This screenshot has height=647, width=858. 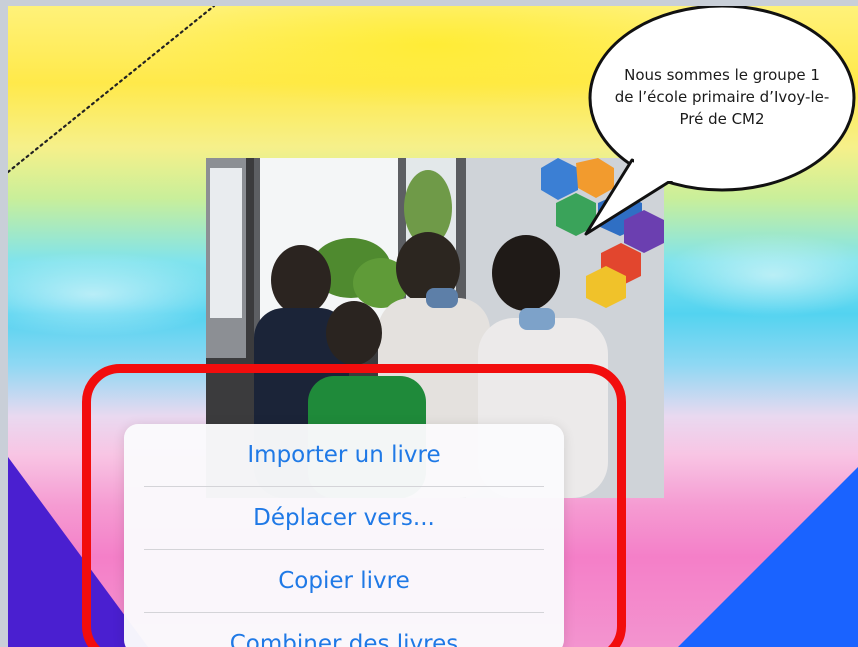 I want to click on menu-item-combine-books: Combiner des livres, so click(x=344, y=630).